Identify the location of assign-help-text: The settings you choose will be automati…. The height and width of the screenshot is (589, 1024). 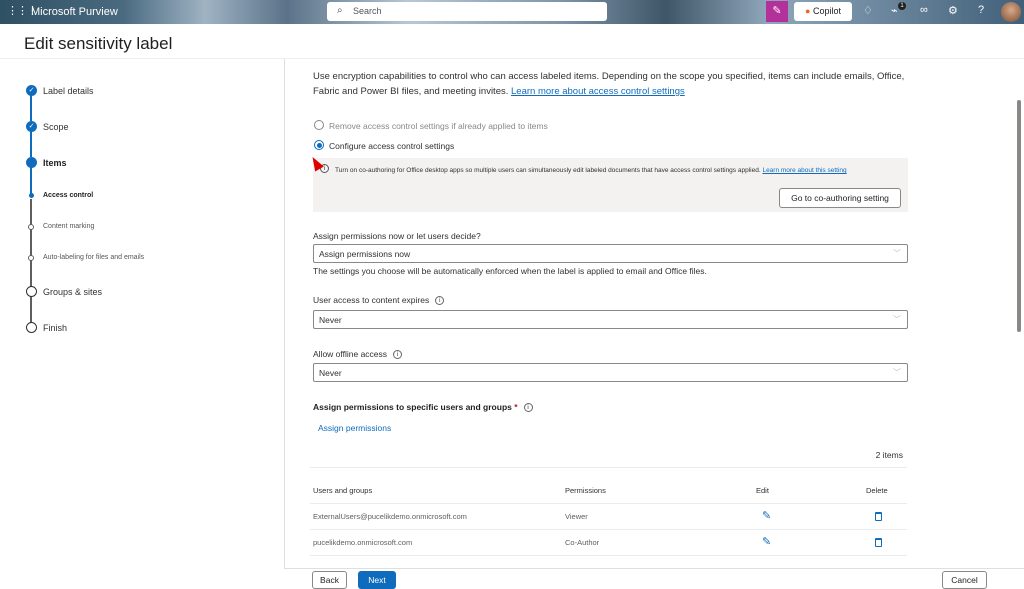
(510, 271).